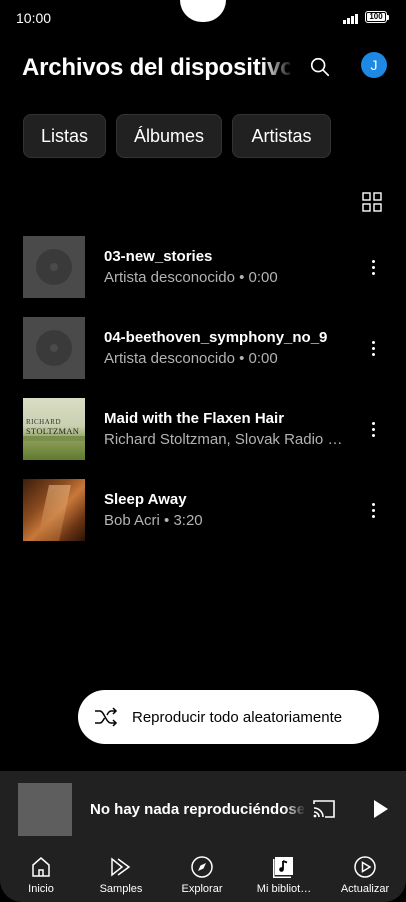  Describe the element at coordinates (216, 337) in the screenshot. I see `track-title: 04-beethoven_symphony_no_9` at that location.